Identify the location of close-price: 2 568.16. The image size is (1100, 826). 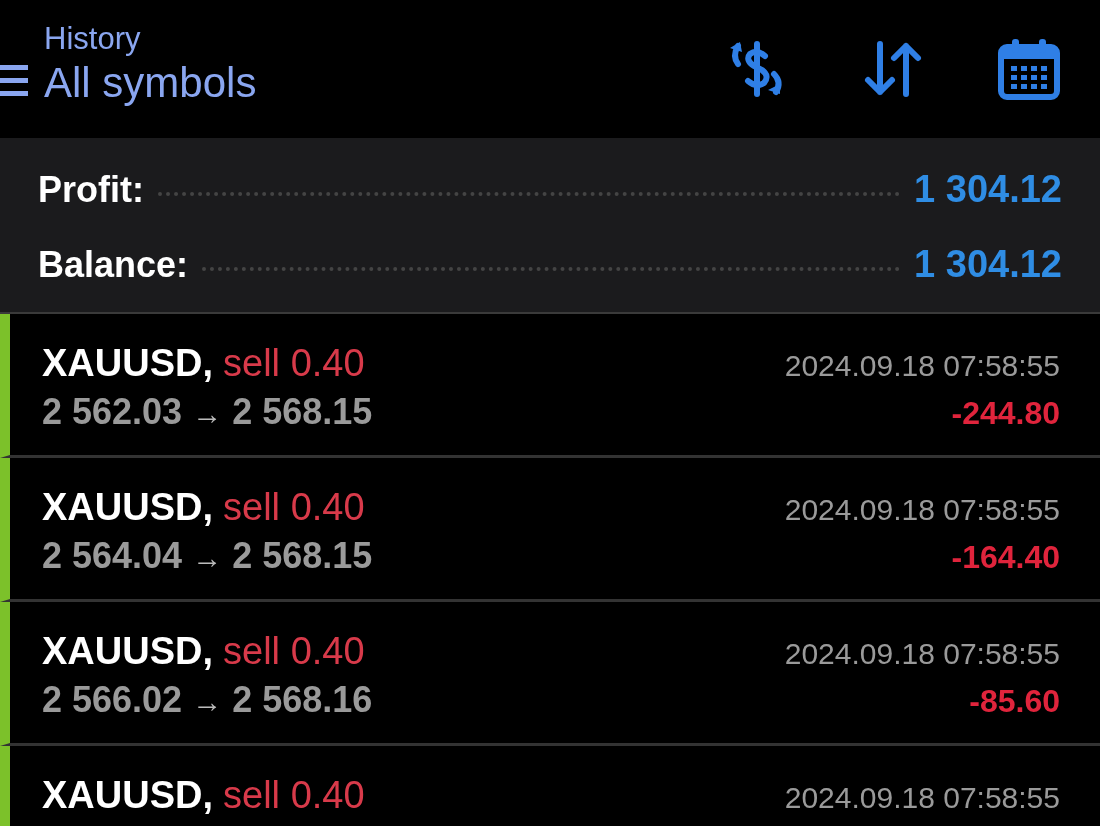
(302, 700).